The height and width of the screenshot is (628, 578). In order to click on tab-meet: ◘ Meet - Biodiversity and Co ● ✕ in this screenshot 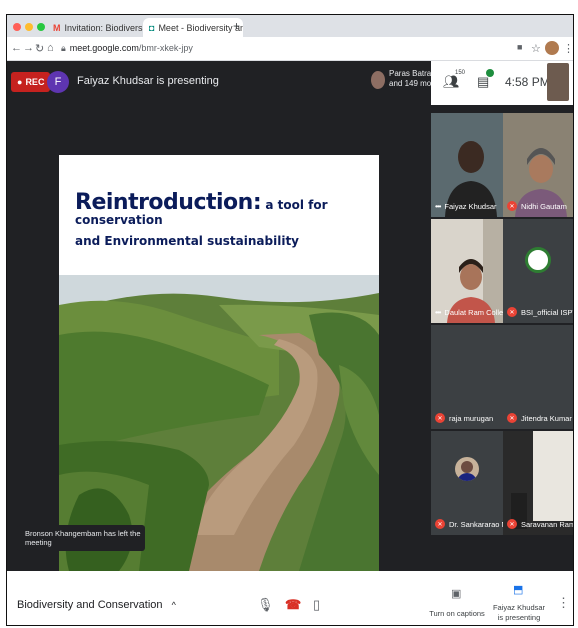, I will do `click(193, 27)`.